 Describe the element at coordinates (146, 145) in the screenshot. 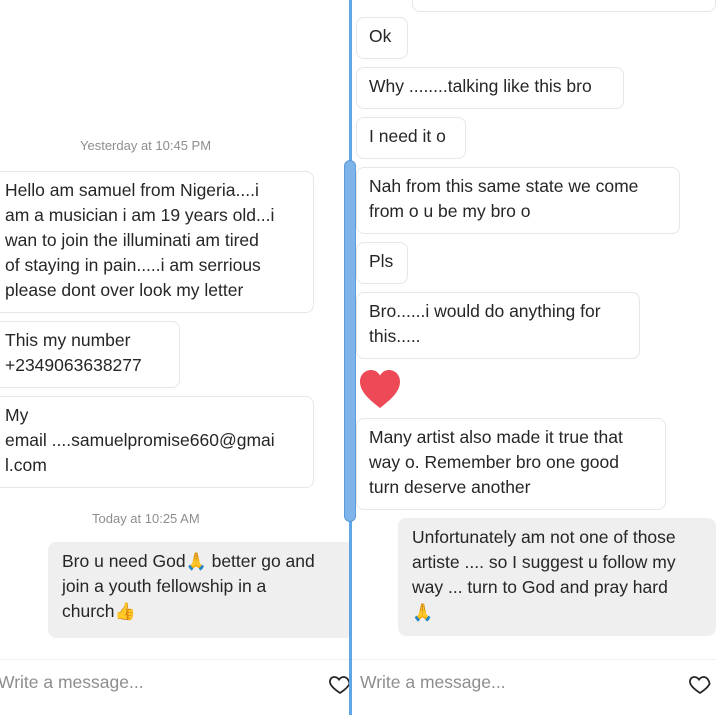

I see `timestamp-yesterday: Yesterday at 10:45 PM` at that location.